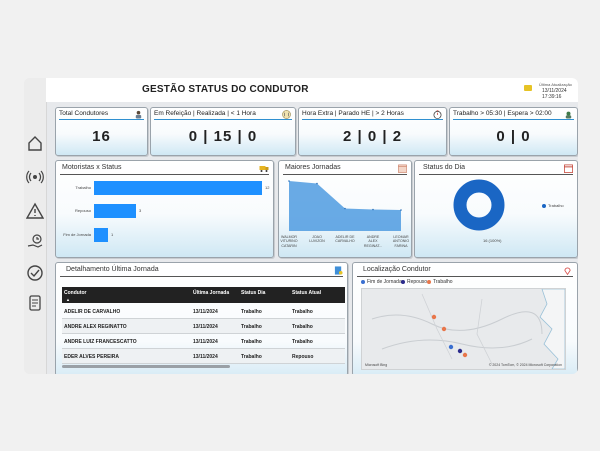 The height and width of the screenshot is (451, 600). I want to click on area-category-label: JOAO LUVIZON, so click(317, 239).